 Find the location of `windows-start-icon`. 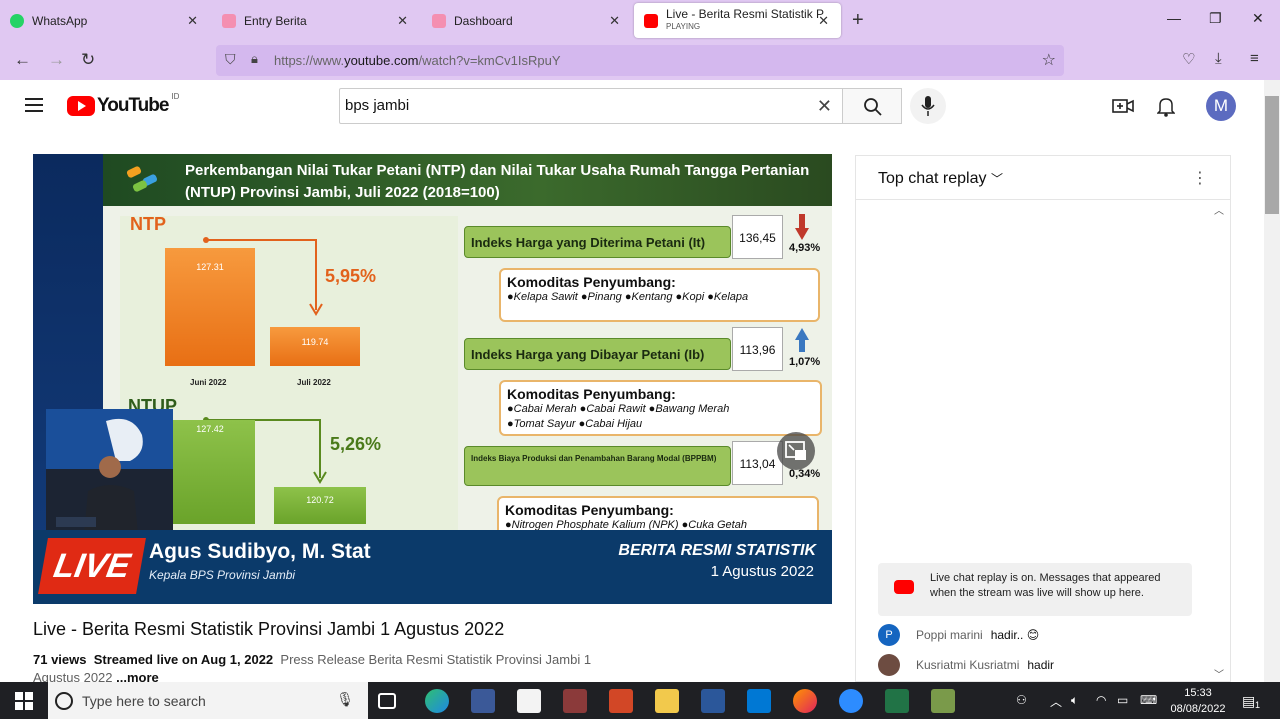

windows-start-icon is located at coordinates (24, 701).